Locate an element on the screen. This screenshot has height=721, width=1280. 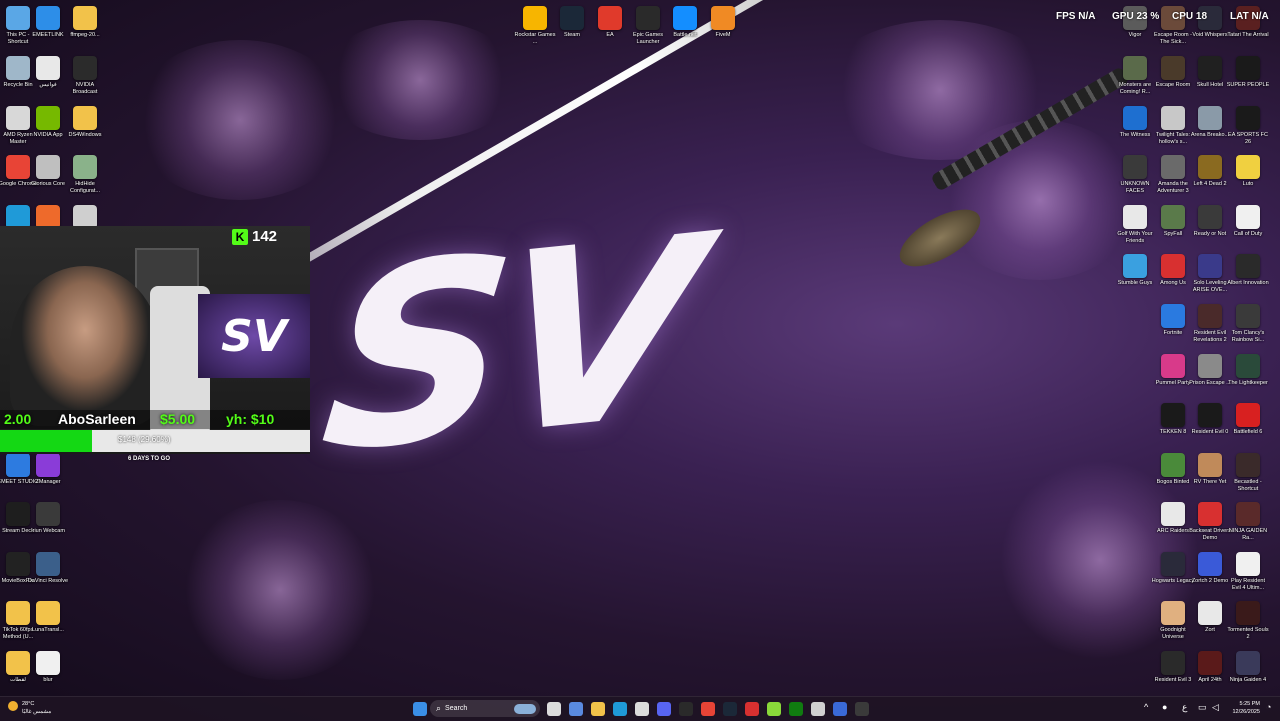
edge-icon is located at coordinates (620, 709).